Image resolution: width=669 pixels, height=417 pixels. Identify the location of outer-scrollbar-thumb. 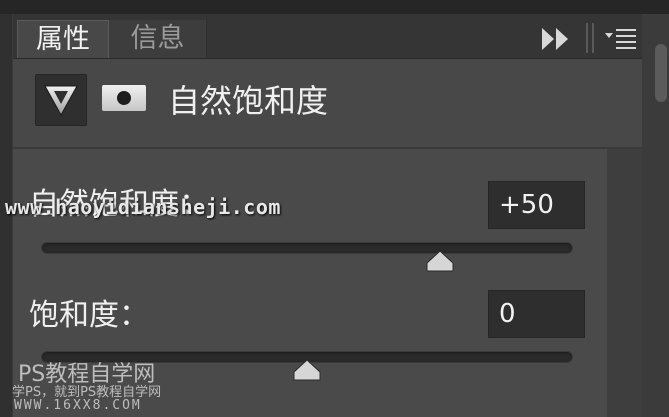
(661, 73).